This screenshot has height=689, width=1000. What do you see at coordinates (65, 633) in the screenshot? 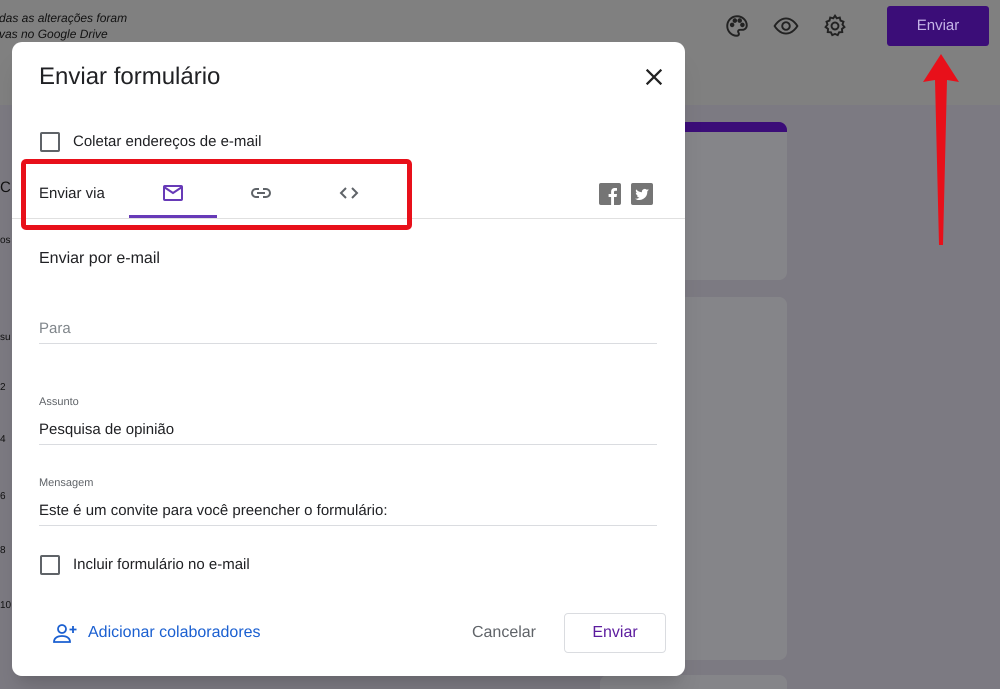
I see `add-person-icon` at bounding box center [65, 633].